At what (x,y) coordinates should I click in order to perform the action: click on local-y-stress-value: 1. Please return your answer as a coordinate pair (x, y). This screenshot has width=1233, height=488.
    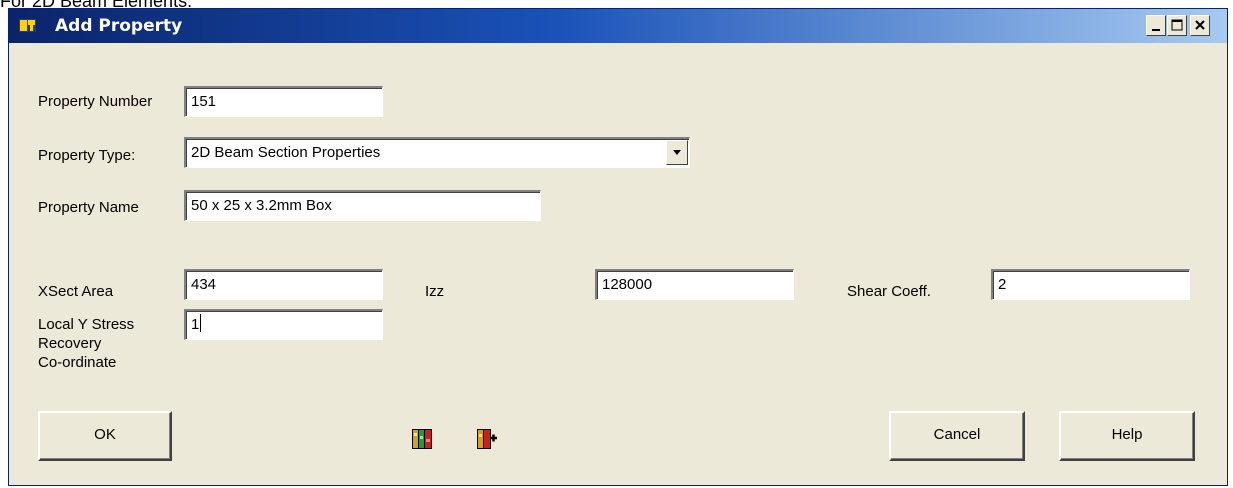
    Looking at the image, I should click on (195, 324).